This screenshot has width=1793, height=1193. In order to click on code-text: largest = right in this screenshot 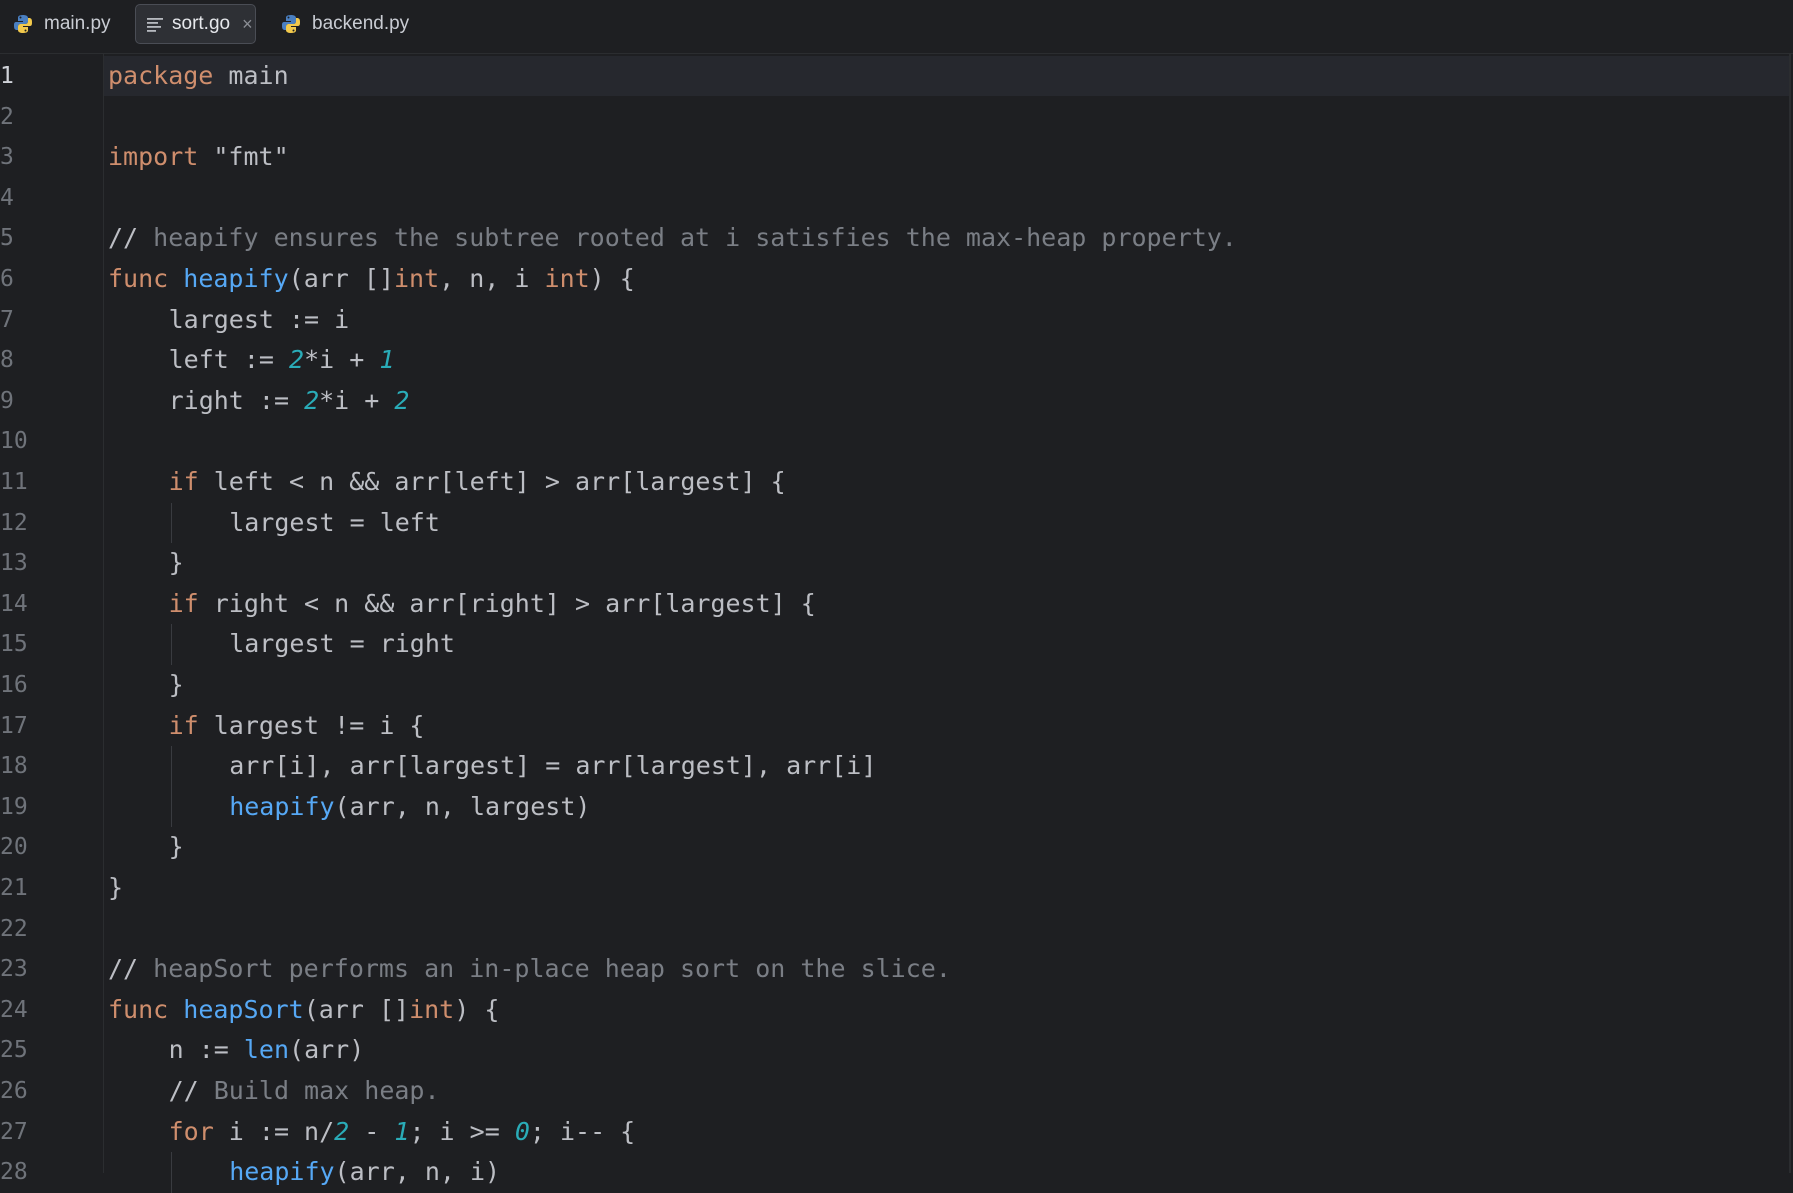, I will do `click(342, 644)`.